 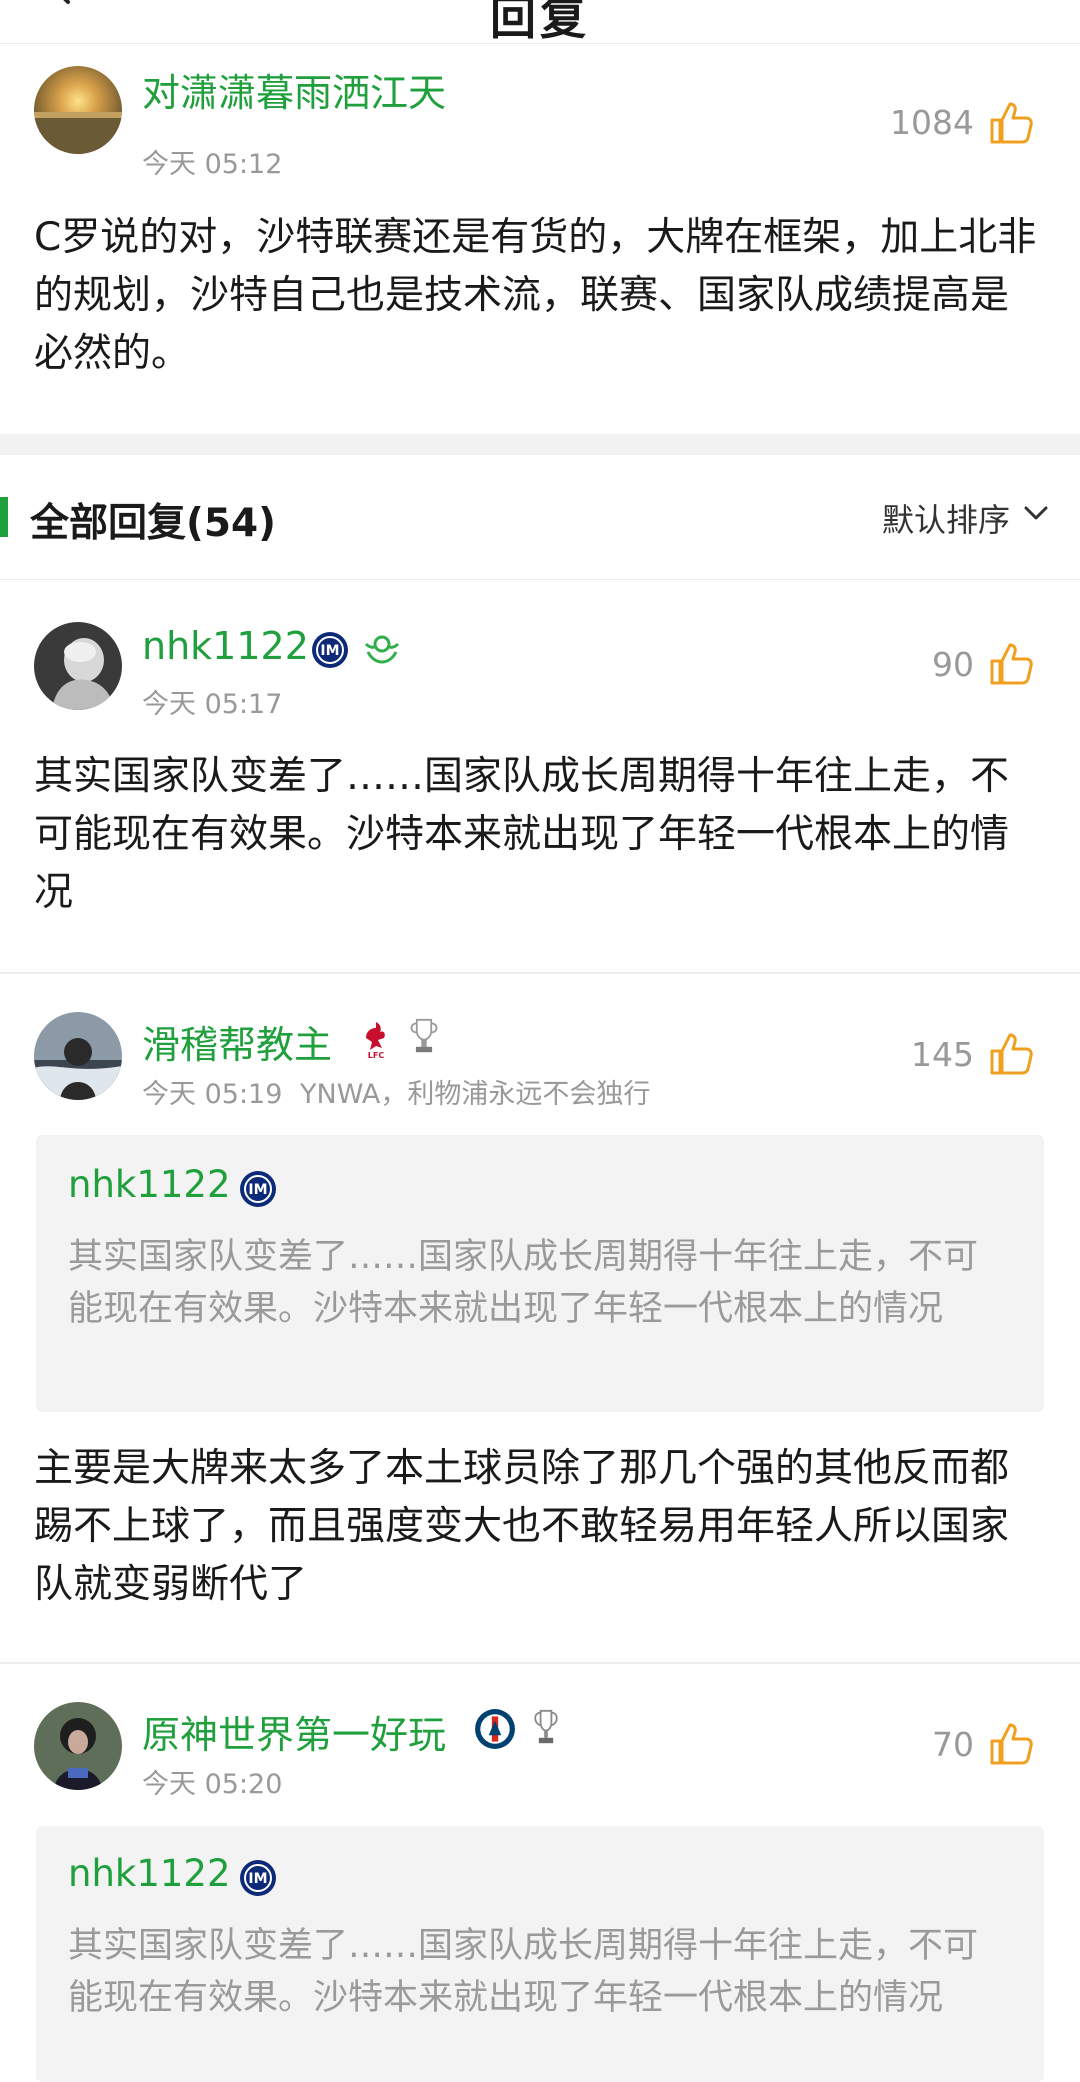 I want to click on like-count: 70, so click(x=953, y=1744).